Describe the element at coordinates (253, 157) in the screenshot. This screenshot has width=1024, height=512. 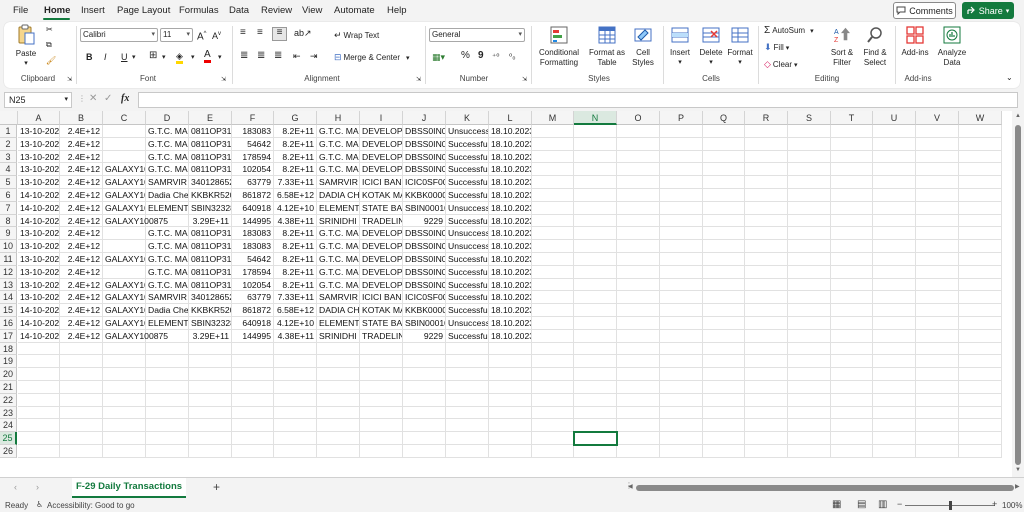
I see `cell-f3: 178594` at that location.